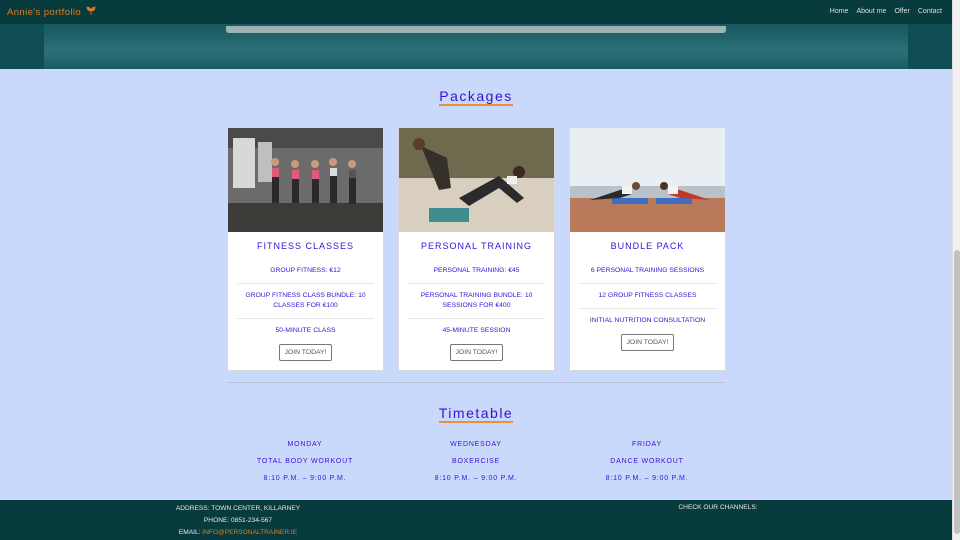  Describe the element at coordinates (839, 11) in the screenshot. I see `nav-link-home: Home` at that location.